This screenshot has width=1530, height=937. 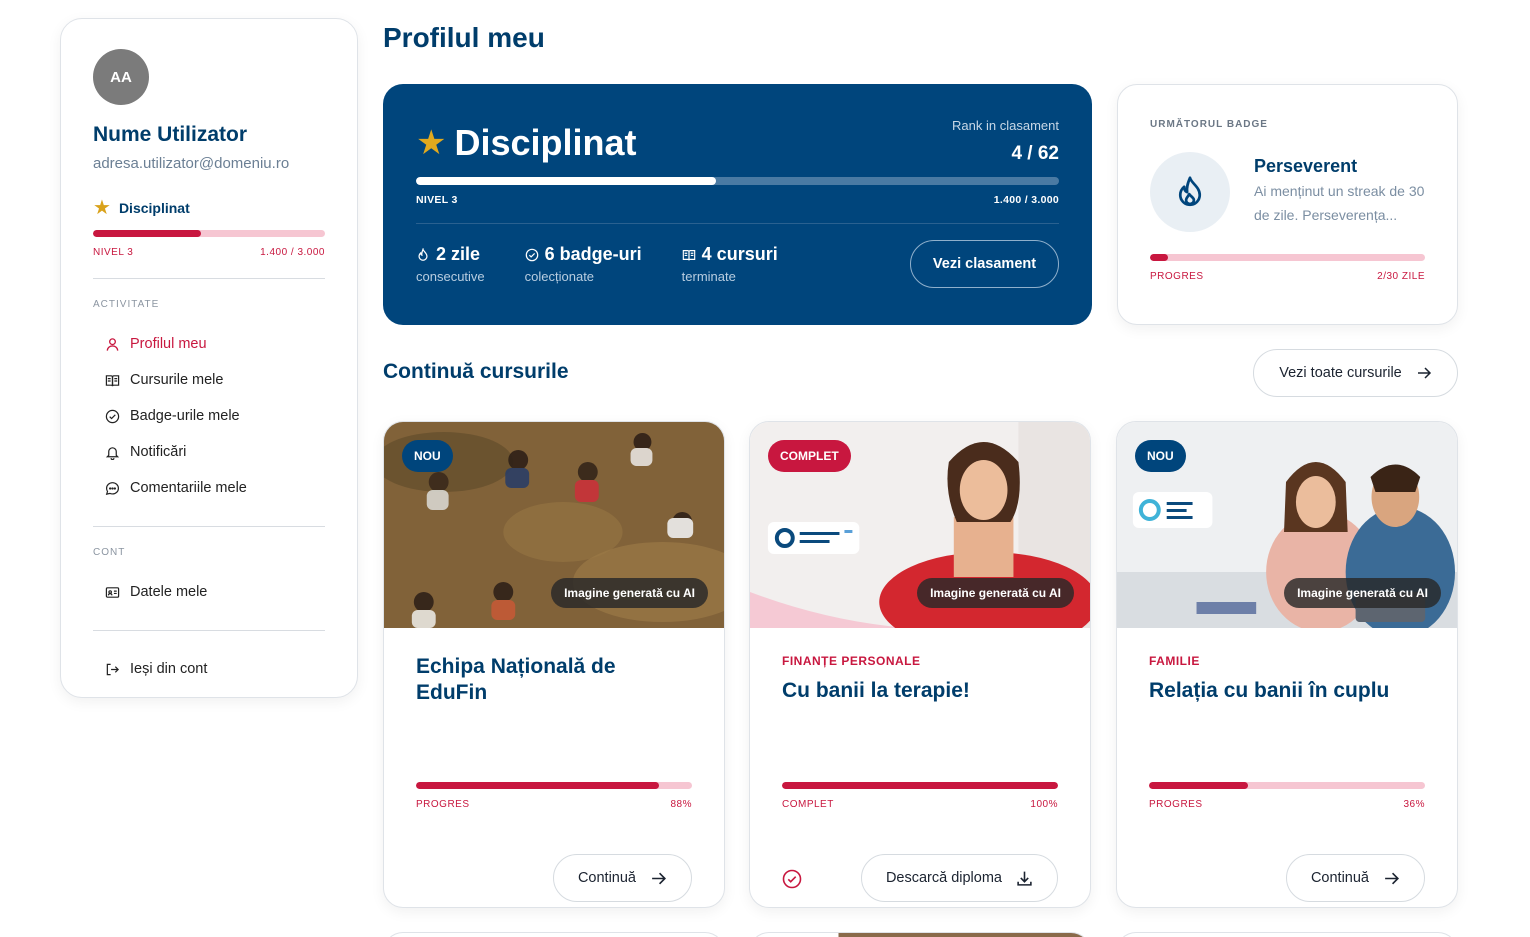 I want to click on hero-rank-name: Disciplinat, so click(x=545, y=142).